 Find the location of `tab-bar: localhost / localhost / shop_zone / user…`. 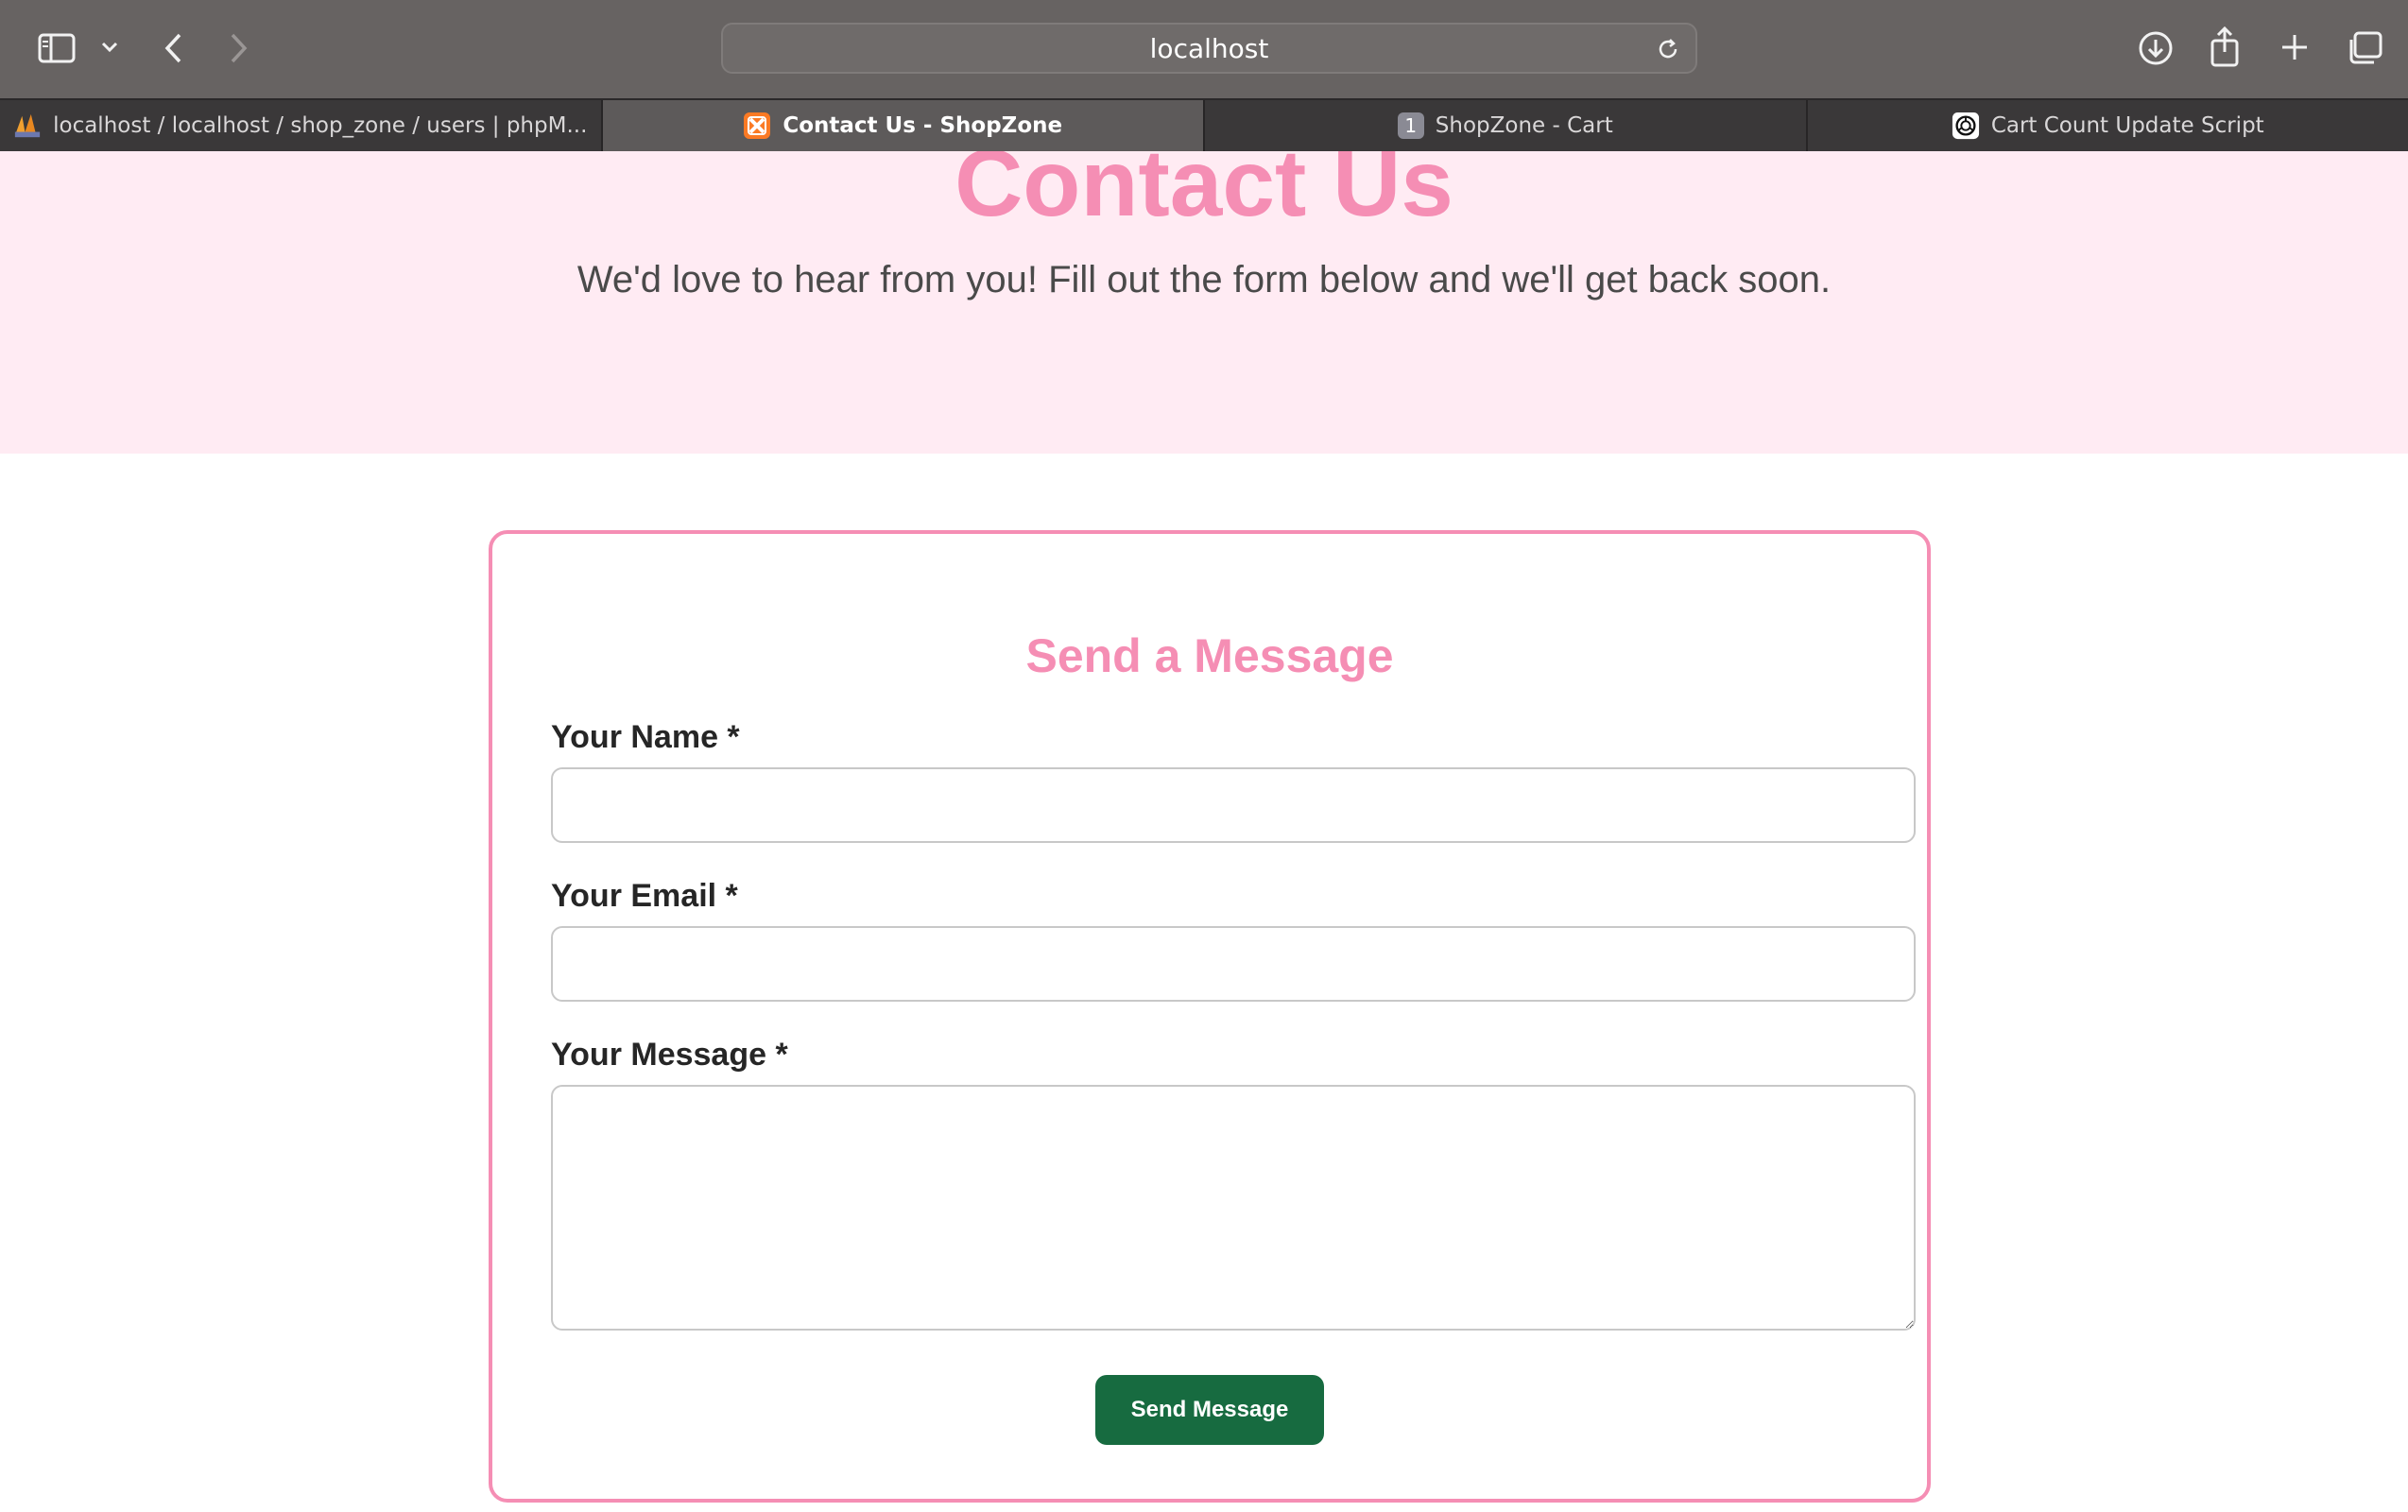

tab-bar: localhost / localhost / shop_zone / user… is located at coordinates (1204, 124).